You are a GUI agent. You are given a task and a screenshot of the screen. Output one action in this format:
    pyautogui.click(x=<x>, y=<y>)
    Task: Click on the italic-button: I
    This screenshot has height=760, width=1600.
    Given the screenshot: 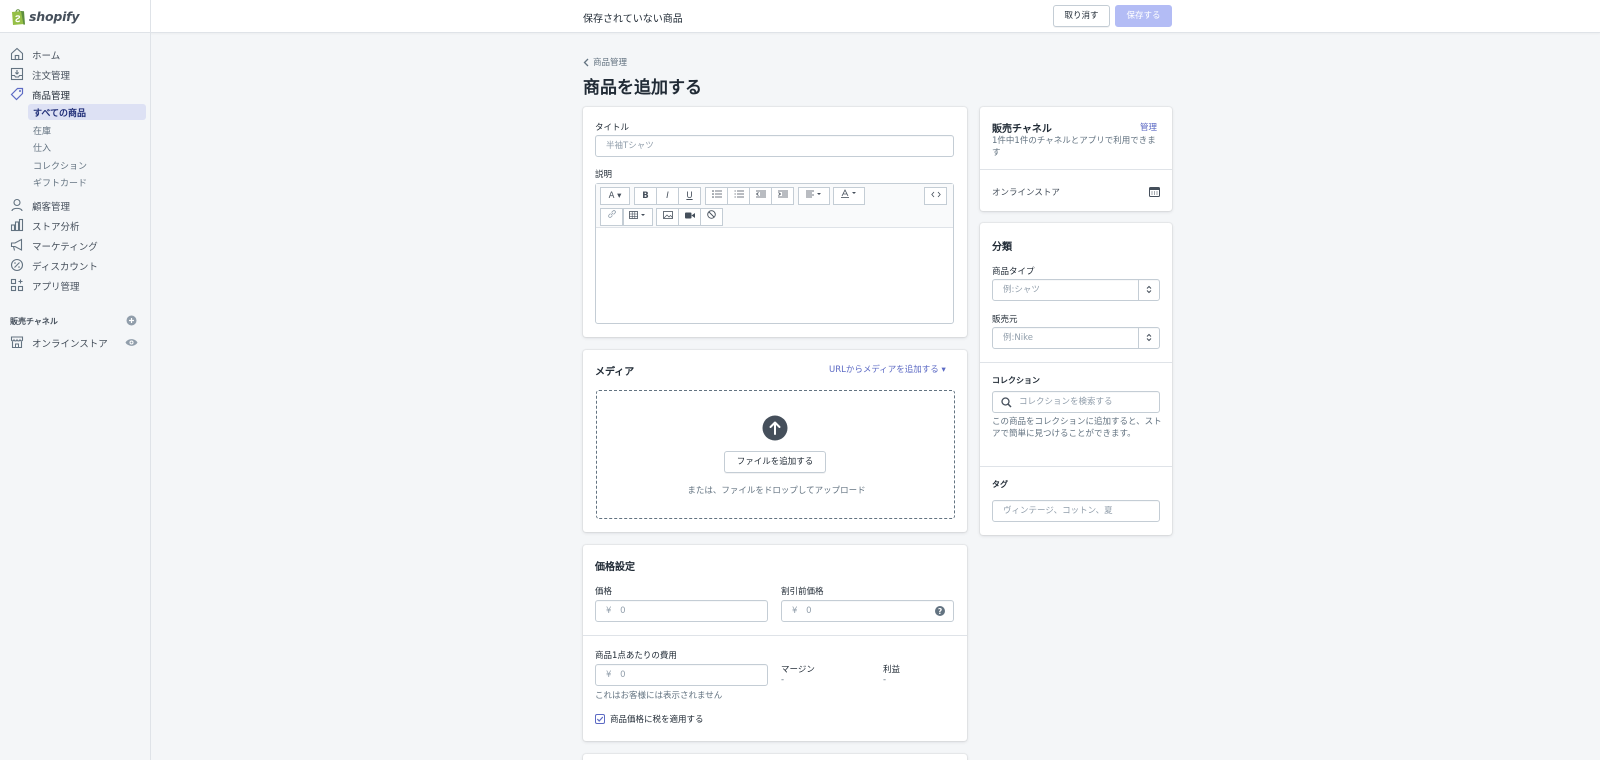 What is the action you would take?
    pyautogui.click(x=667, y=196)
    